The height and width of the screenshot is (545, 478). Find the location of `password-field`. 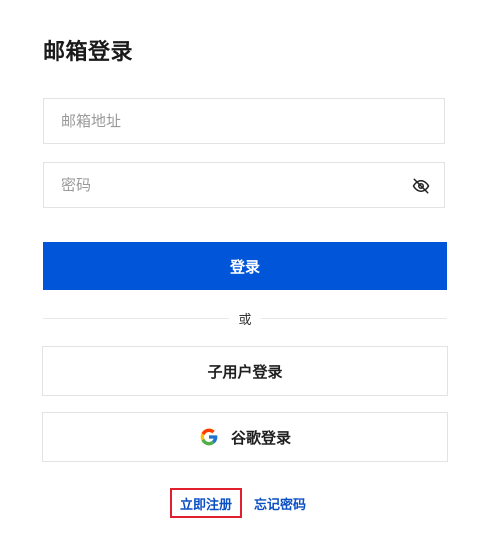

password-field is located at coordinates (244, 185).